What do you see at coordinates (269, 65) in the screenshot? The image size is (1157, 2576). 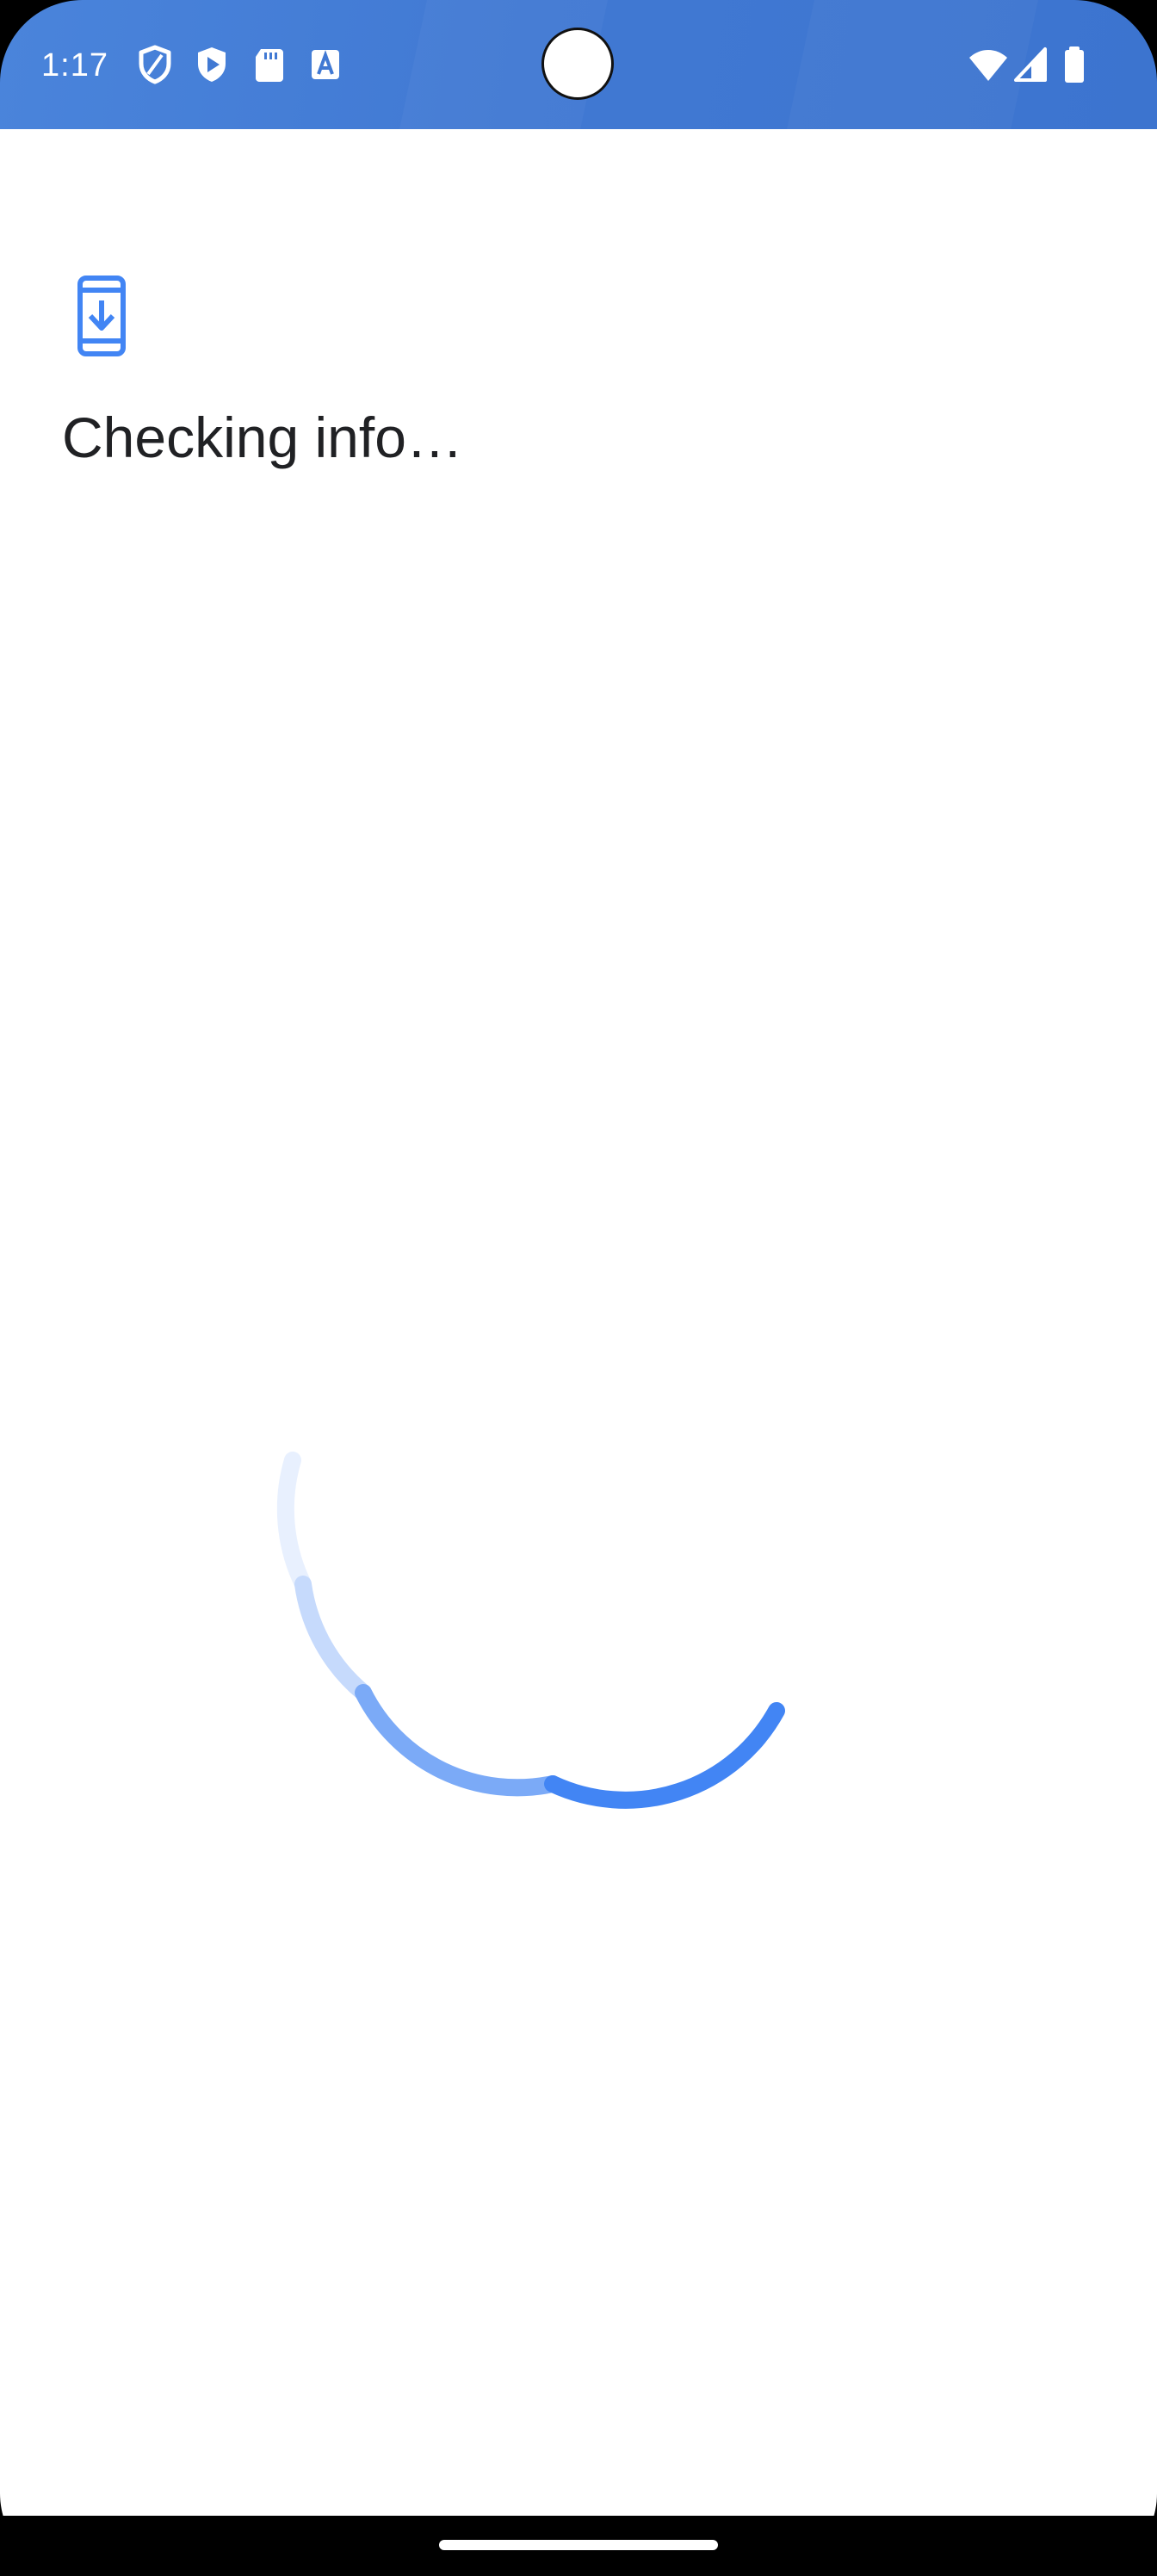 I see `sd-card-icon` at bounding box center [269, 65].